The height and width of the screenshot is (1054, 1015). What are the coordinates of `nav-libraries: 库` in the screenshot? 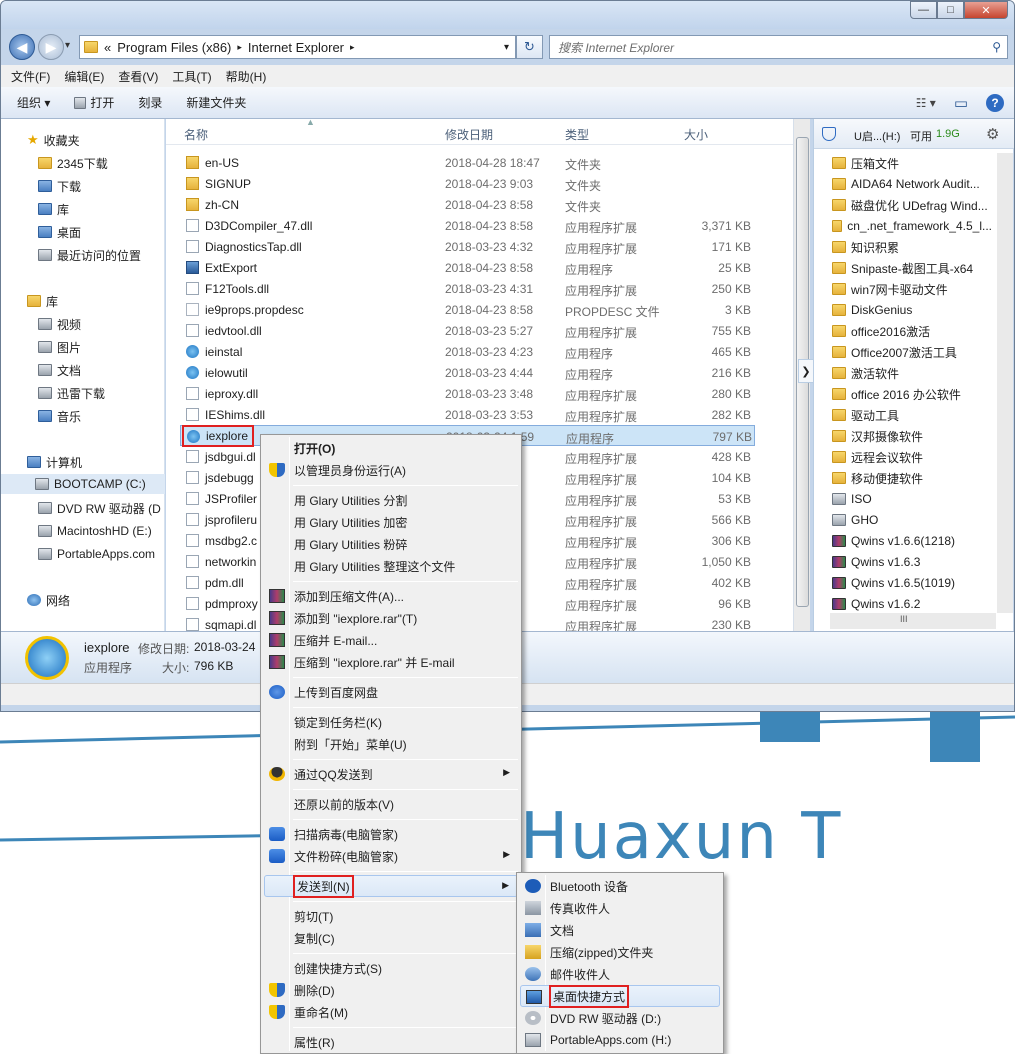 It's located at (42, 301).